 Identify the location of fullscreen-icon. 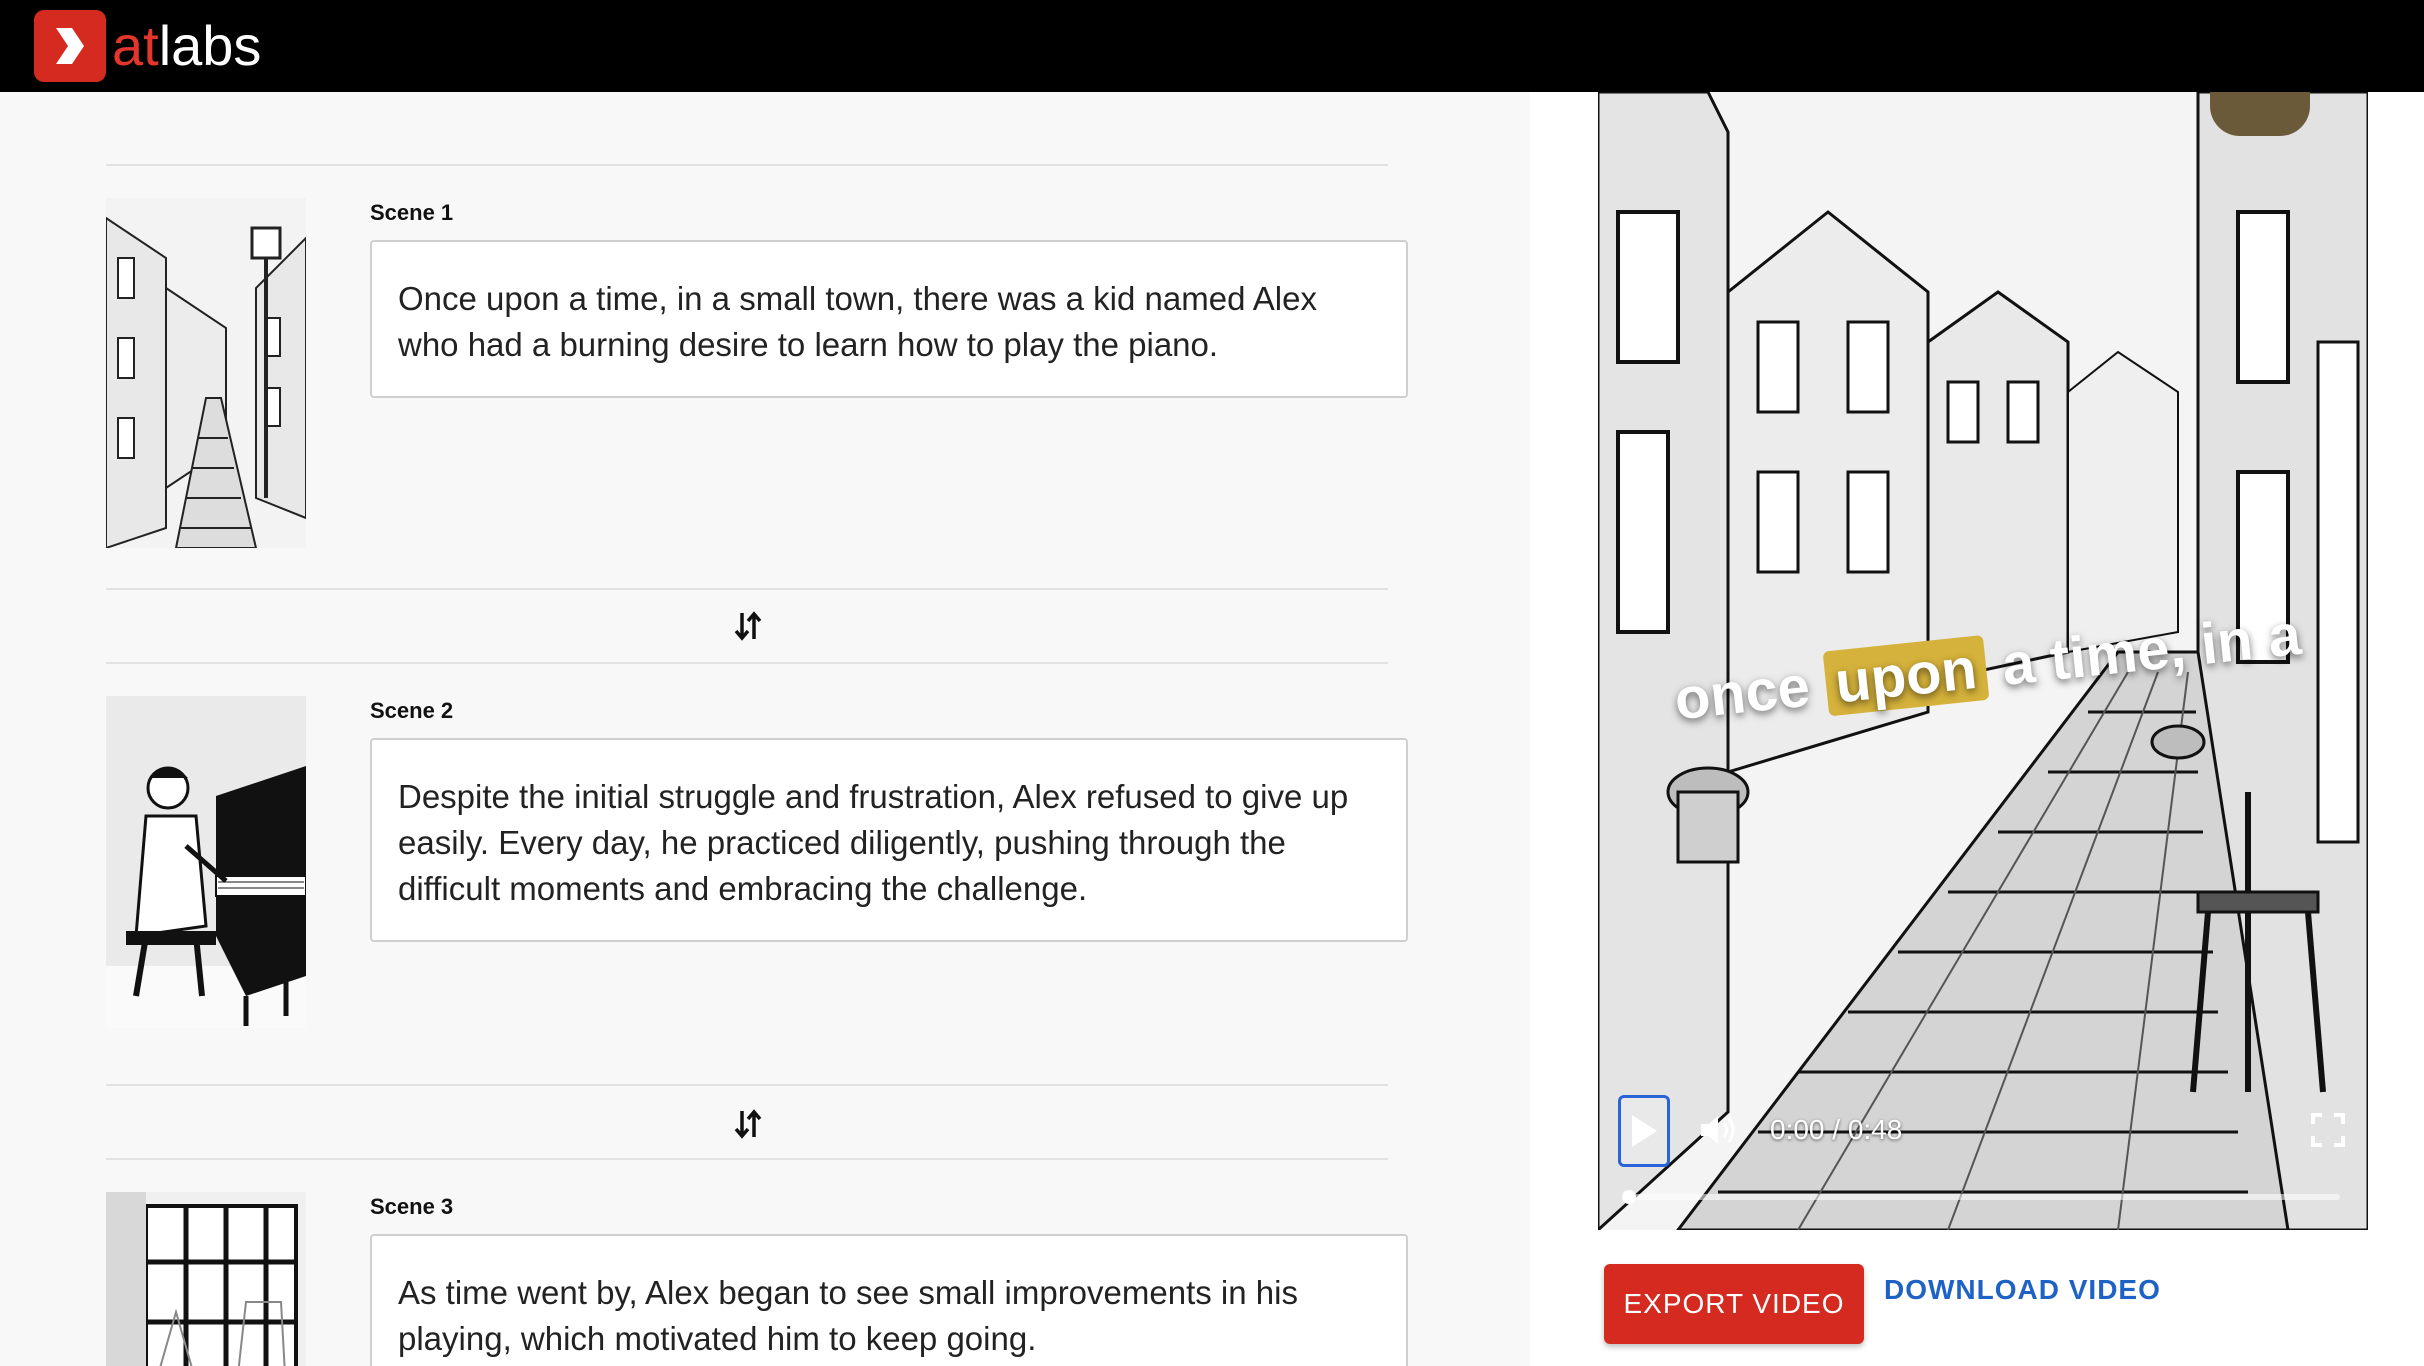
(2328, 1130).